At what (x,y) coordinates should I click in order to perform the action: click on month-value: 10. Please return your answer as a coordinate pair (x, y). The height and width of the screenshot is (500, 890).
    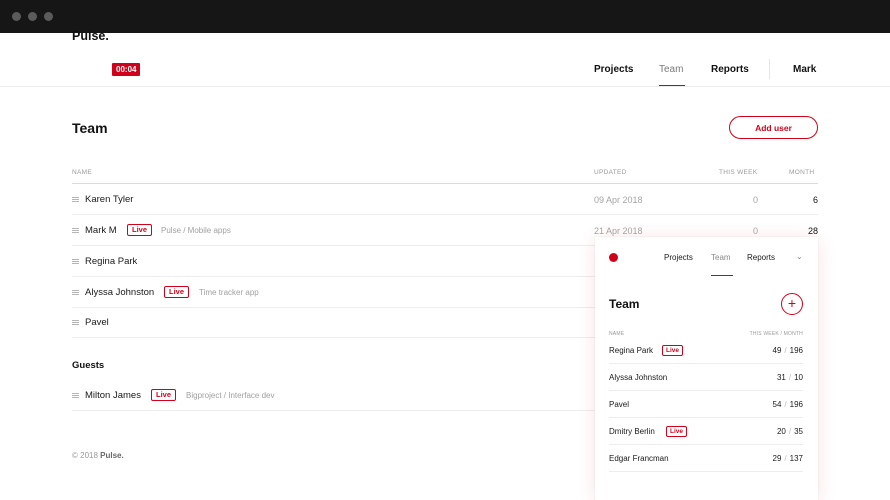
    Looking at the image, I should click on (798, 377).